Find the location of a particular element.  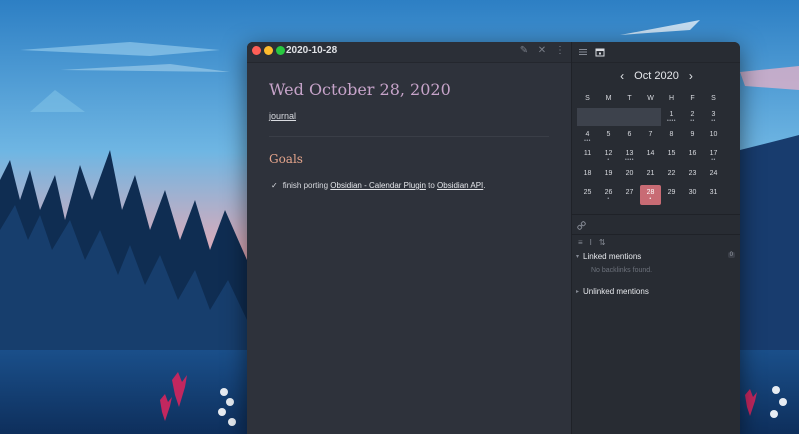

calendar-icon is located at coordinates (600, 52).